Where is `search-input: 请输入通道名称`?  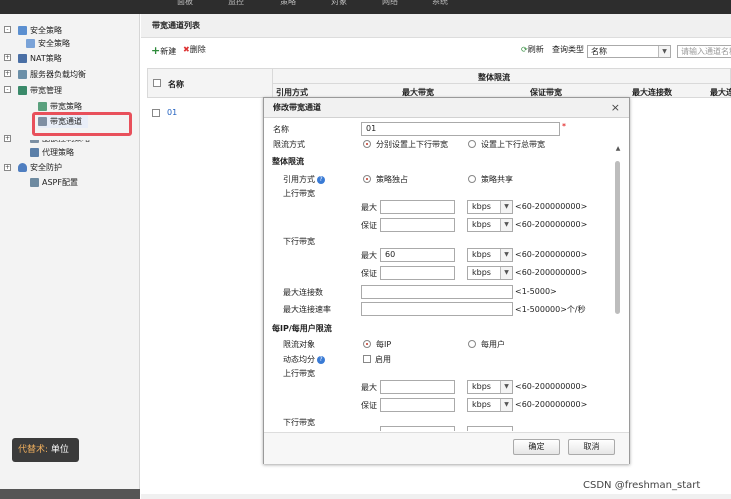 search-input: 请输入通道名称 is located at coordinates (704, 51).